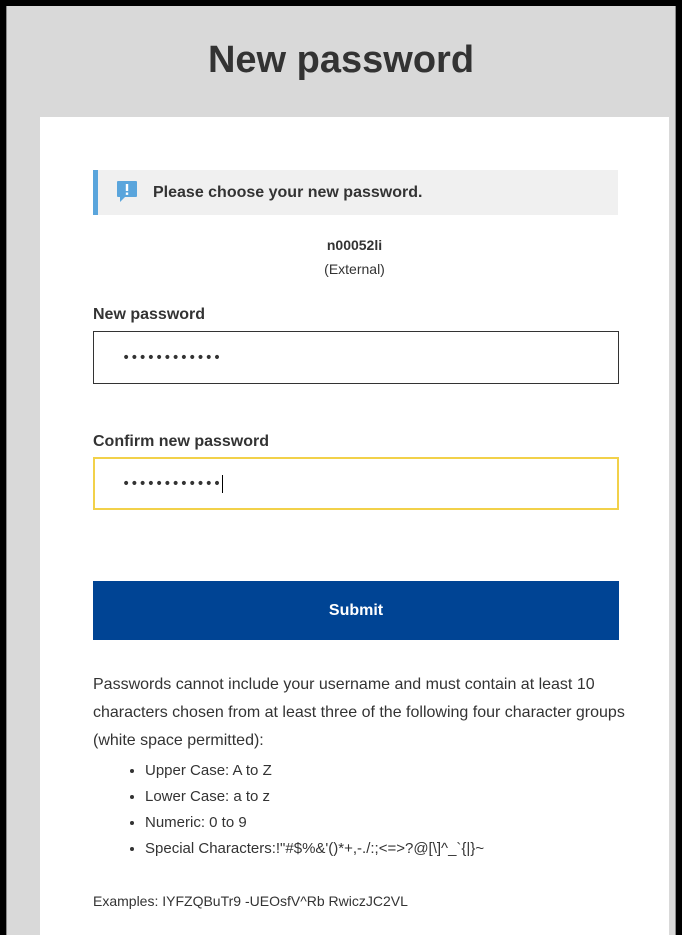 This screenshot has width=682, height=935. I want to click on list-item: Upper Case: A to Z, so click(413, 771).